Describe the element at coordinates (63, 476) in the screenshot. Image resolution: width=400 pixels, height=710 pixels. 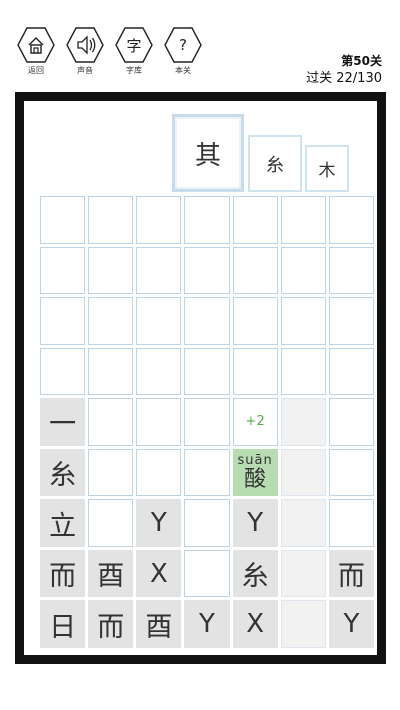
I see `tile-label: 糸` at that location.